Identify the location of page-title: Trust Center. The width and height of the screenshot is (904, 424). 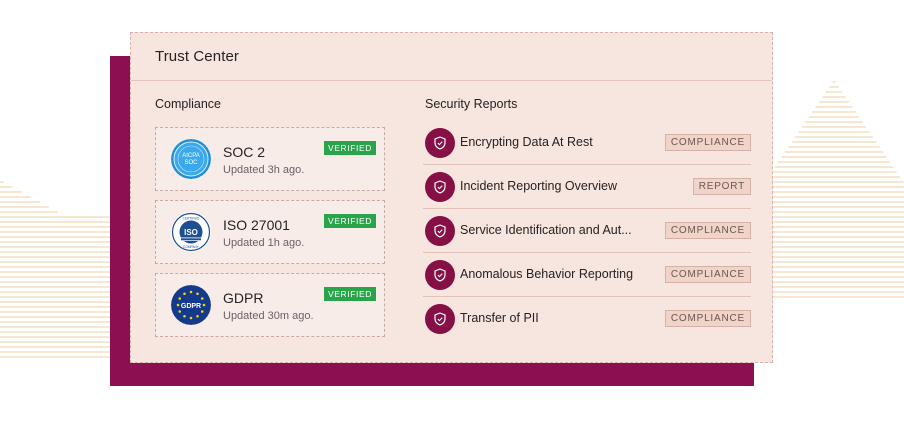
(197, 56).